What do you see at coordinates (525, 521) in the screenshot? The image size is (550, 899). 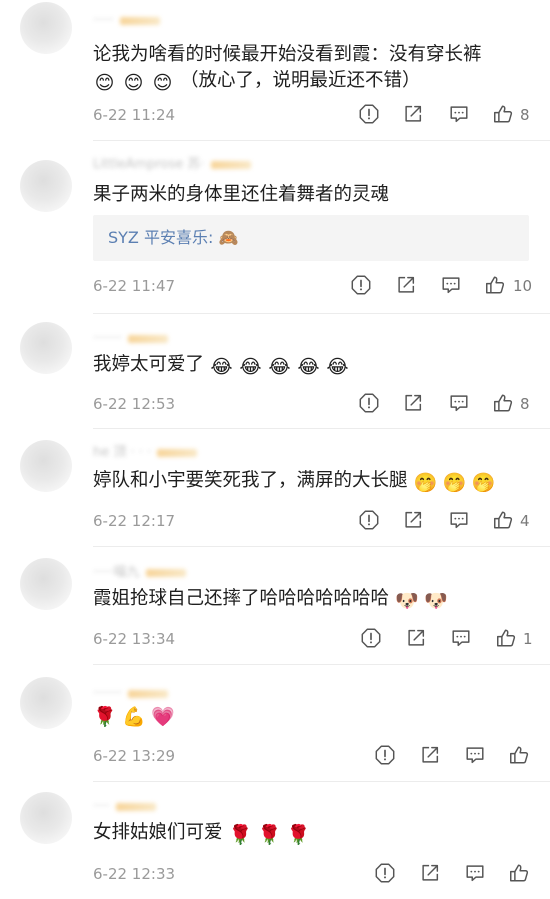 I see `like-count: 4` at bounding box center [525, 521].